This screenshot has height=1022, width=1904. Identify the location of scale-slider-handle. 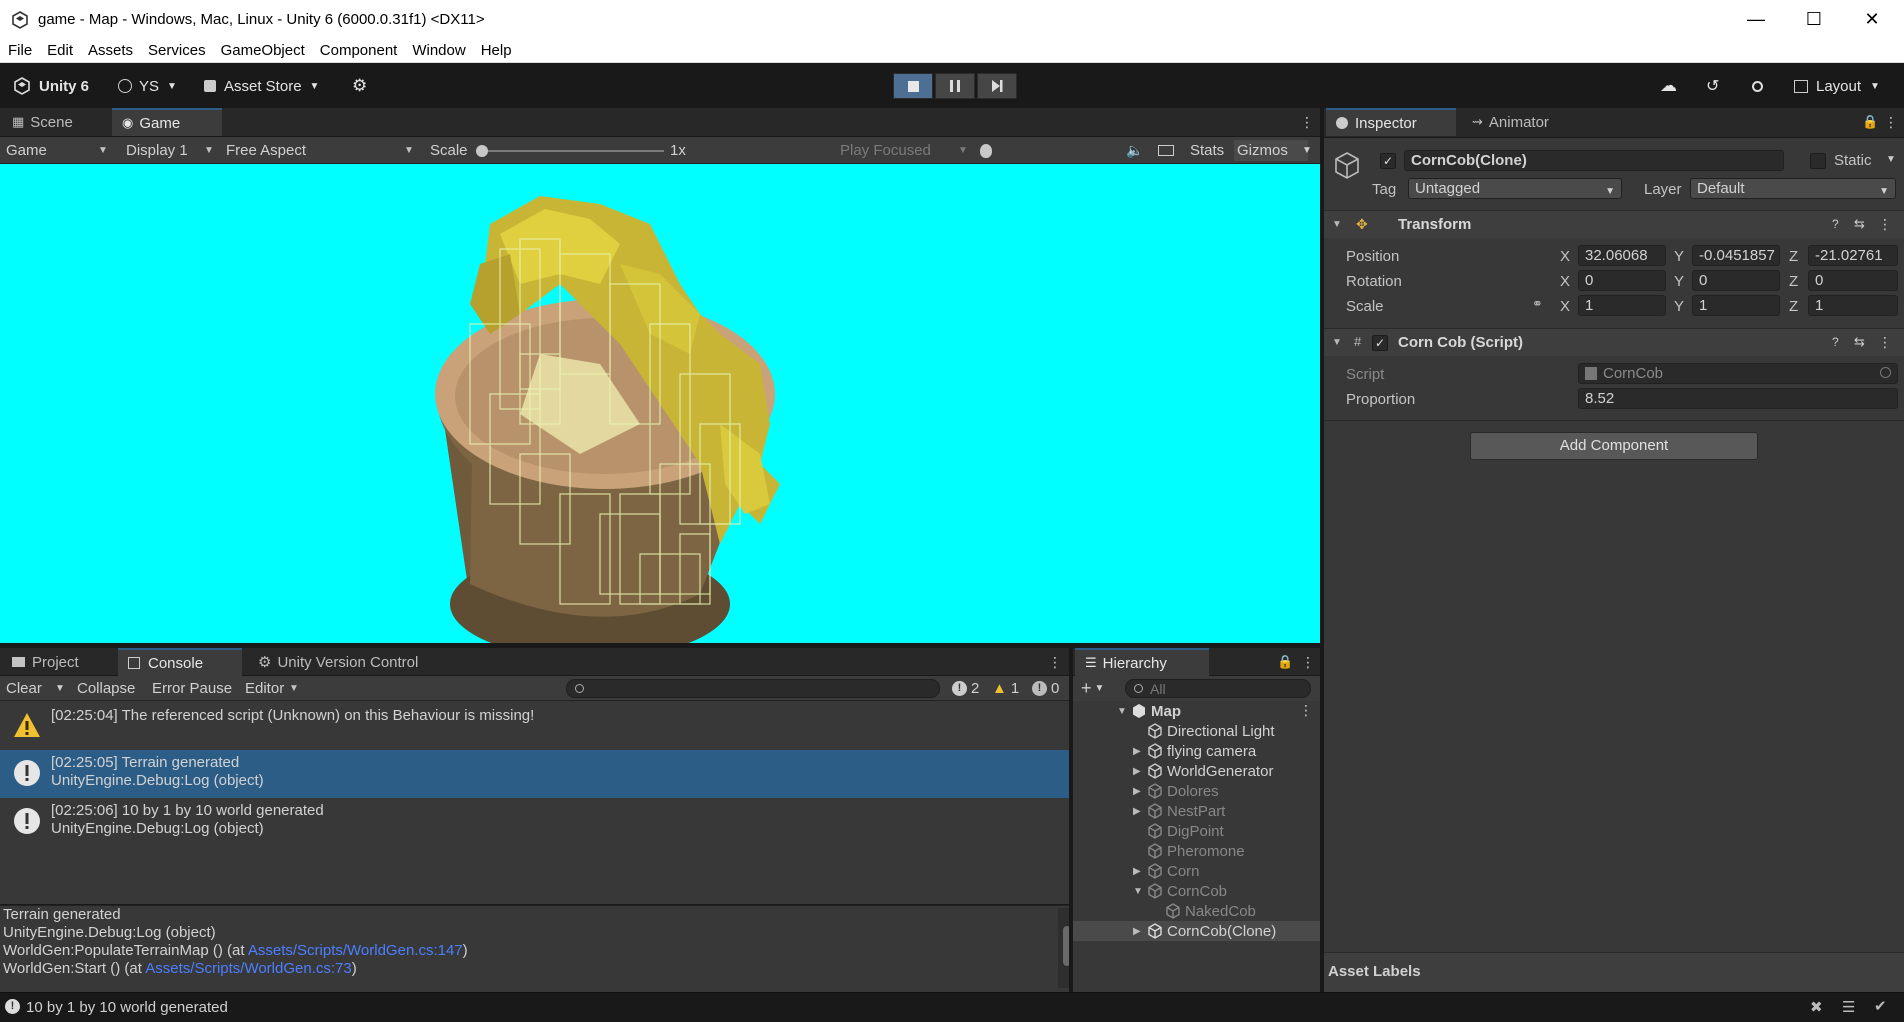
(482, 151).